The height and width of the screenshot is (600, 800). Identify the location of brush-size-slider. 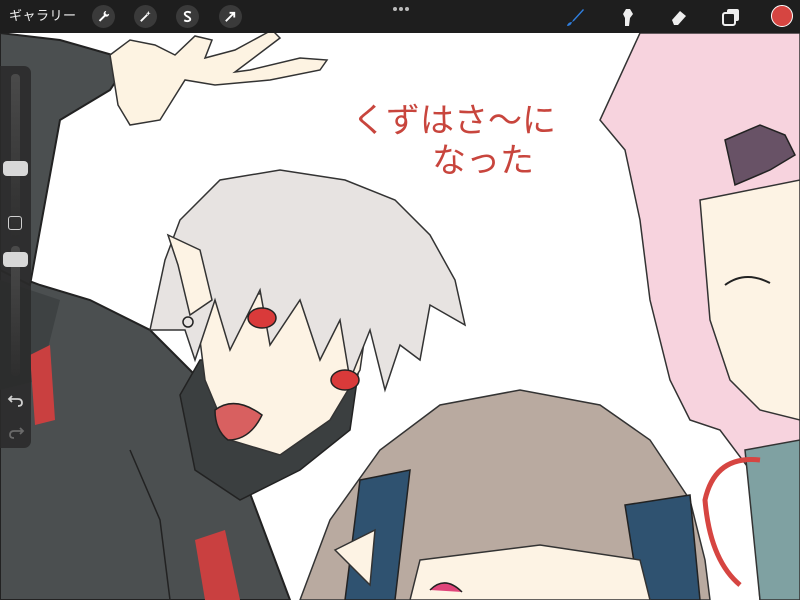
(15, 156).